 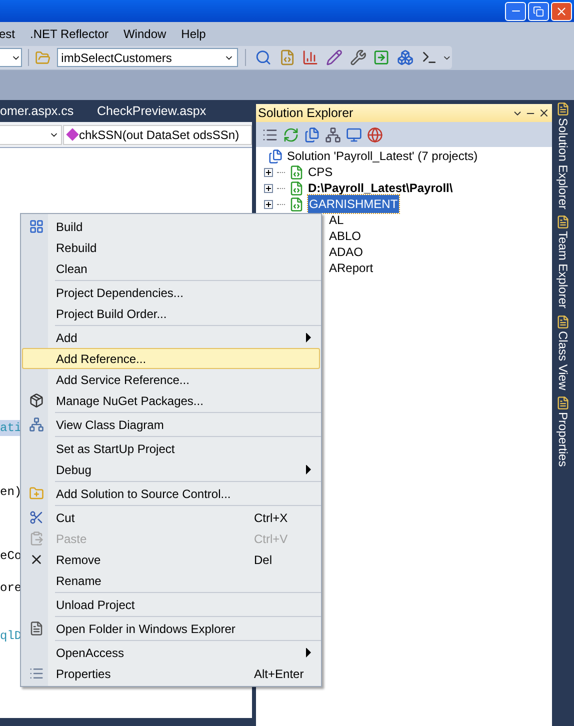 I want to click on paste-icon, so click(x=36, y=538).